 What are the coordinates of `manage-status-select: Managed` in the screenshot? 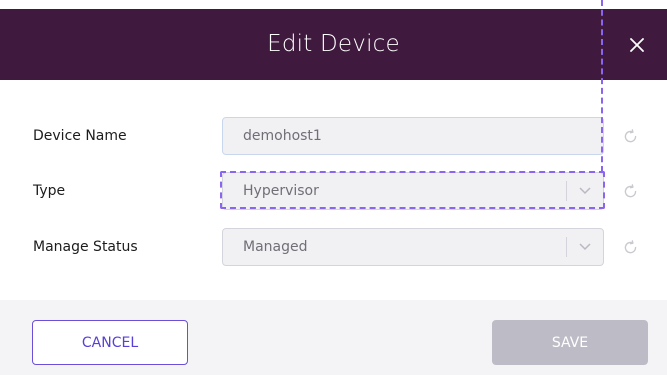 It's located at (413, 247).